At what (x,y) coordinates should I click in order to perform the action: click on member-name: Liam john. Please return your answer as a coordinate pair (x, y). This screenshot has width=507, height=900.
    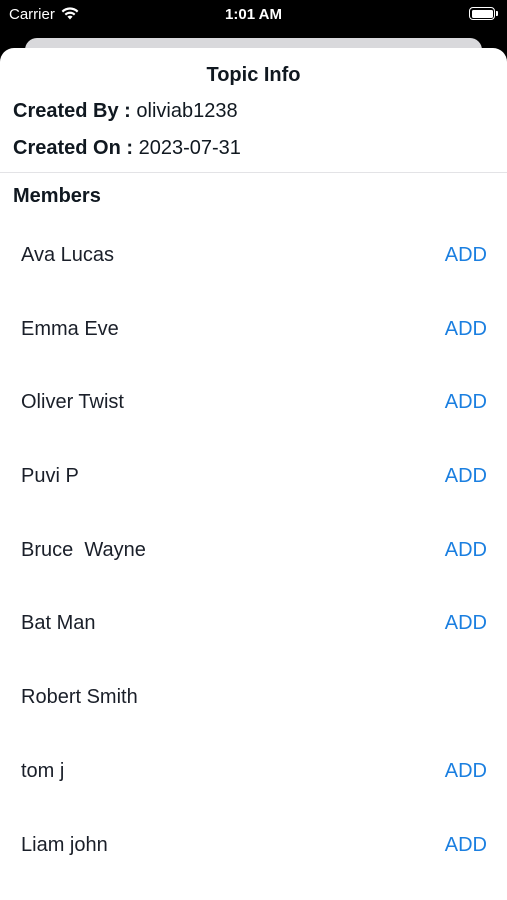
    Looking at the image, I should click on (64, 844).